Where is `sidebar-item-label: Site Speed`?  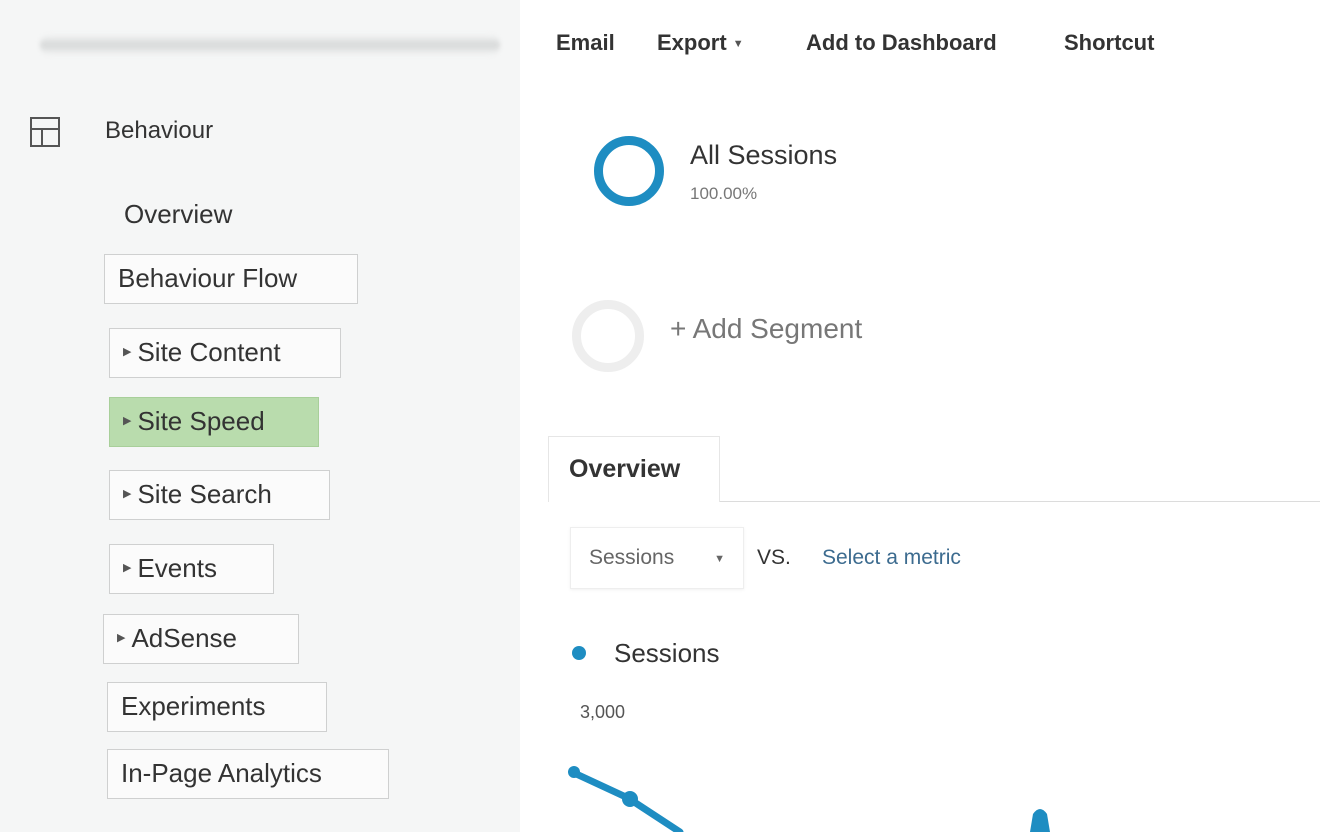
sidebar-item-label: Site Speed is located at coordinates (201, 421).